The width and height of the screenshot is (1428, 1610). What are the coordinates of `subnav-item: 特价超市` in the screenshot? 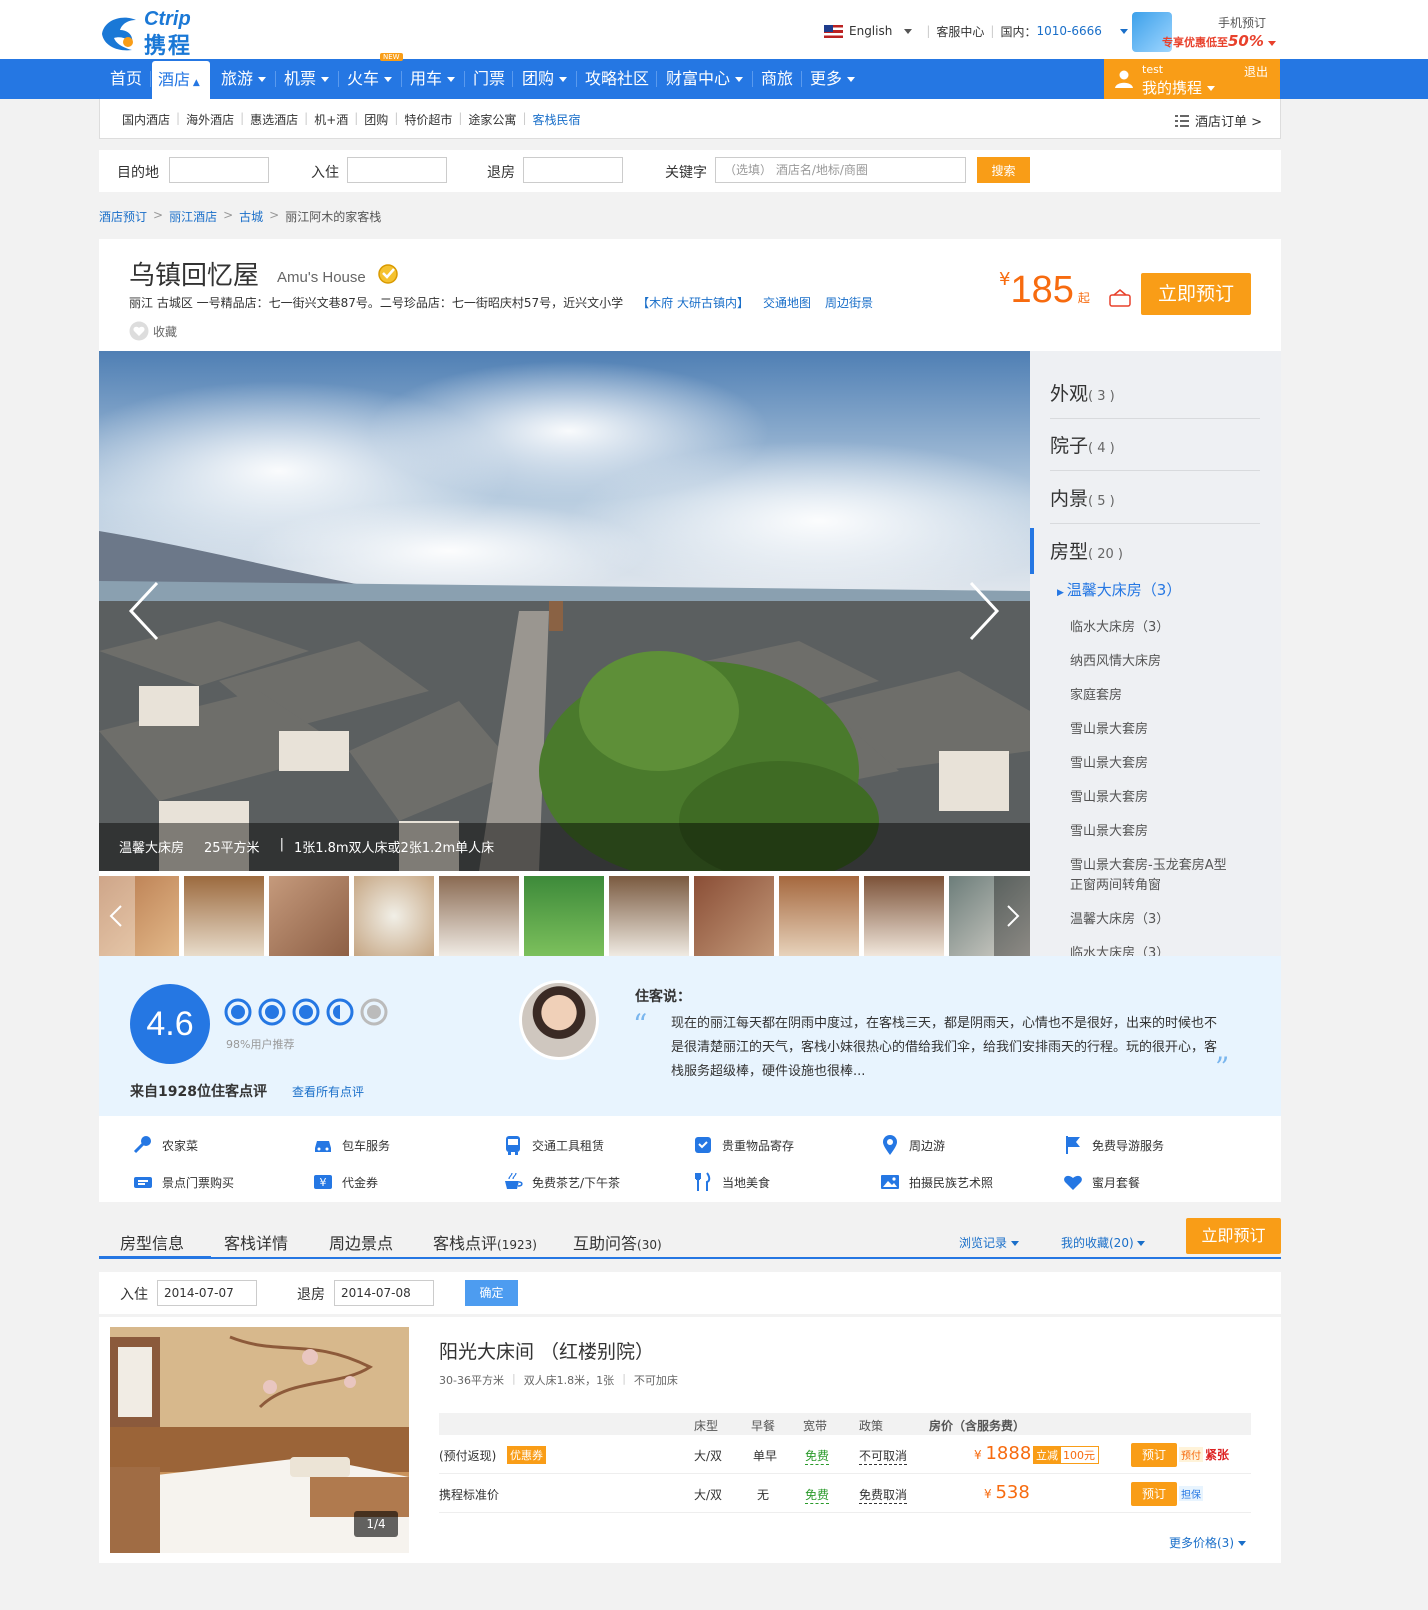 It's located at (428, 119).